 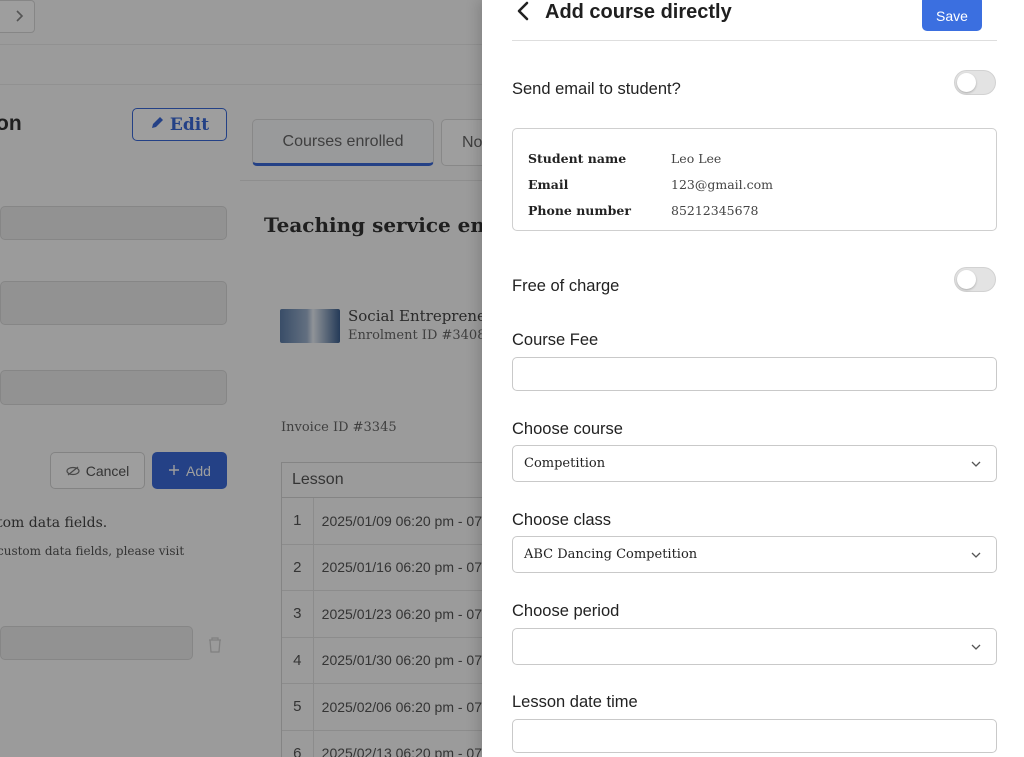 I want to click on email-value: 123@gmail.com, so click(x=722, y=184).